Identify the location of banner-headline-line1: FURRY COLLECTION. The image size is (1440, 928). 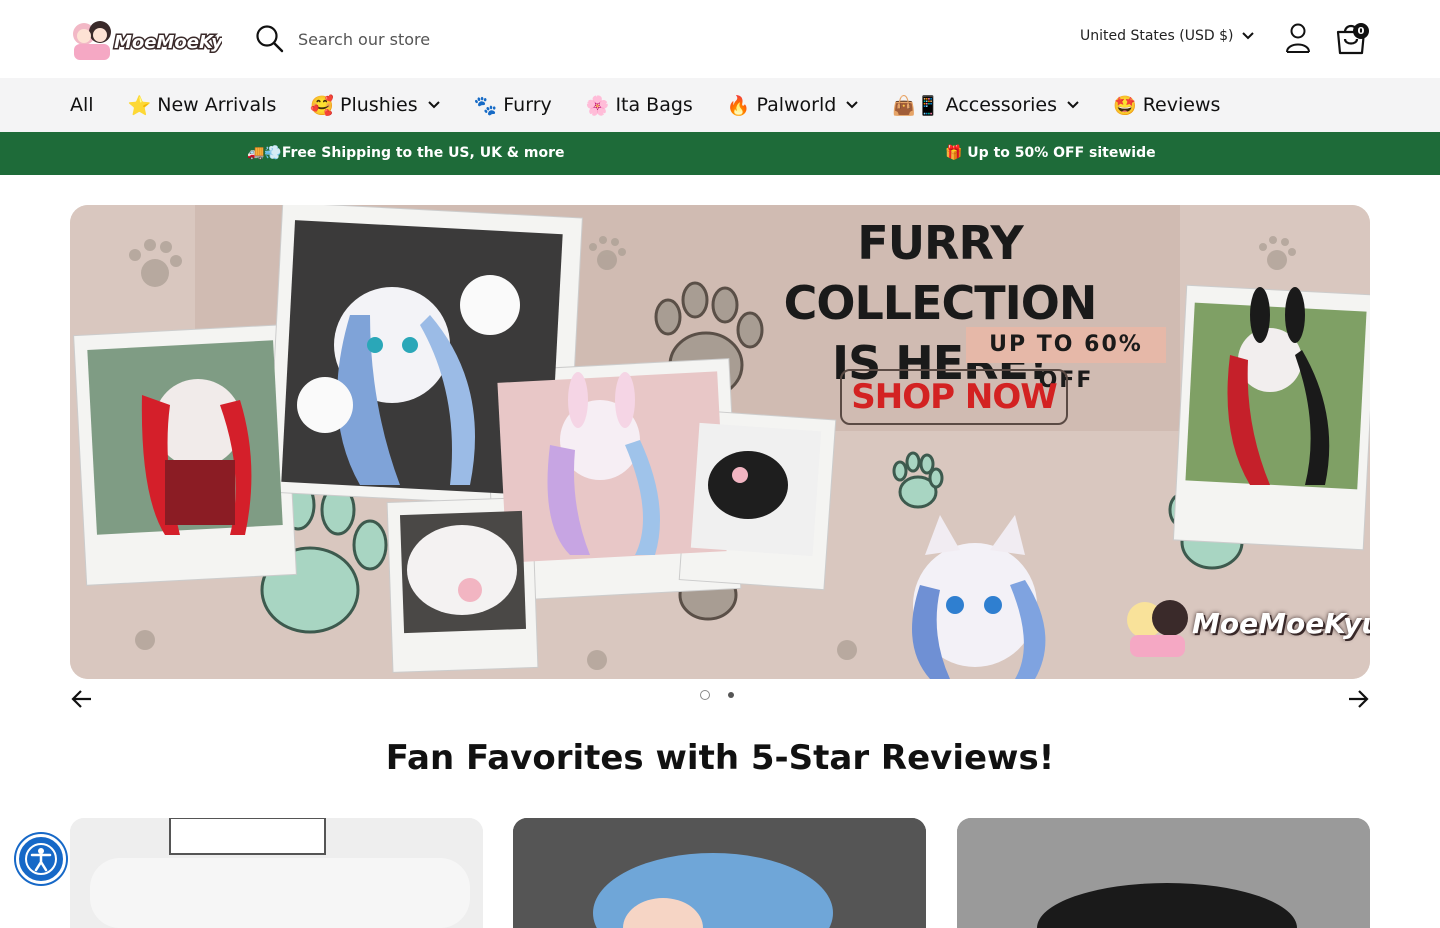
(940, 273).